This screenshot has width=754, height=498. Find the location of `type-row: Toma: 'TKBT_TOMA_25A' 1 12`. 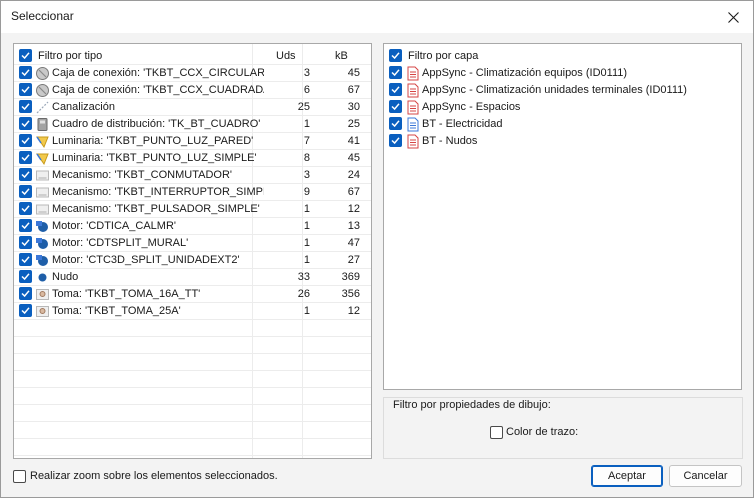

type-row: Toma: 'TKBT_TOMA_25A' 1 12 is located at coordinates (192, 311).